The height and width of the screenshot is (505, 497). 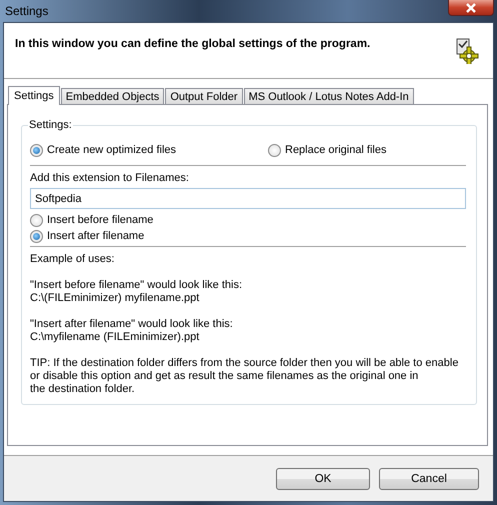 What do you see at coordinates (323, 479) in the screenshot?
I see `dialog-button: OK` at bounding box center [323, 479].